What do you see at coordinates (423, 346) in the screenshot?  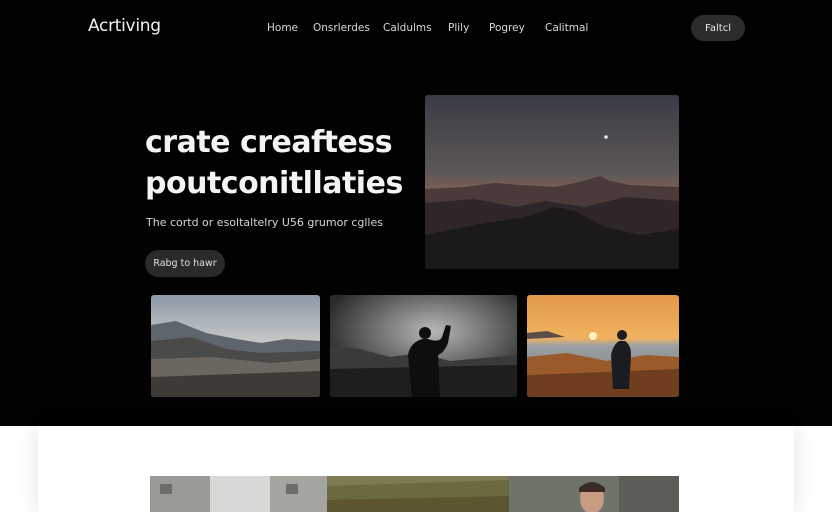 I see `thumb-photo-man-raising-arm` at bounding box center [423, 346].